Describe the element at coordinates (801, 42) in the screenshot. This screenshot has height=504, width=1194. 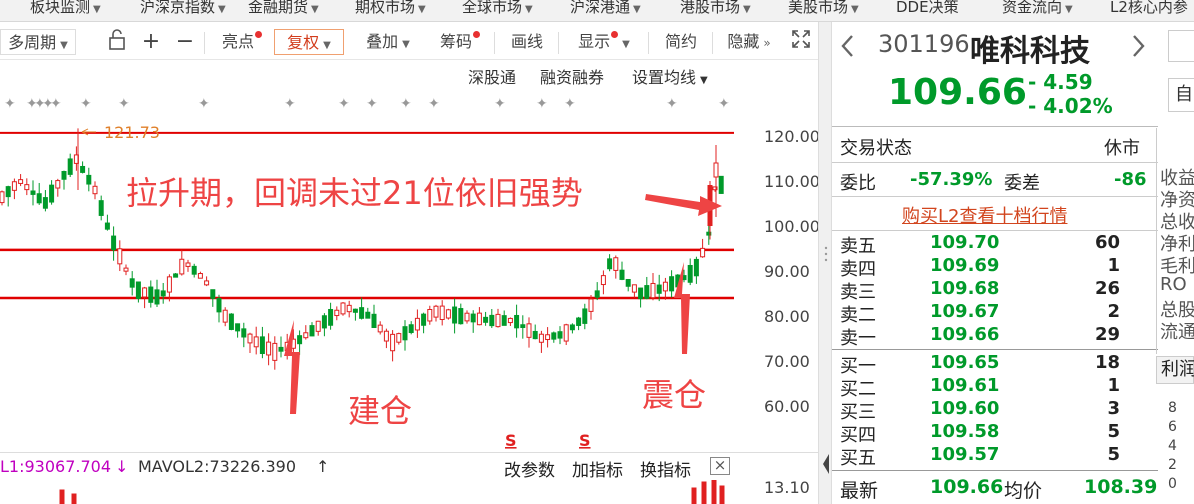
I see `fullscreen-icon` at that location.